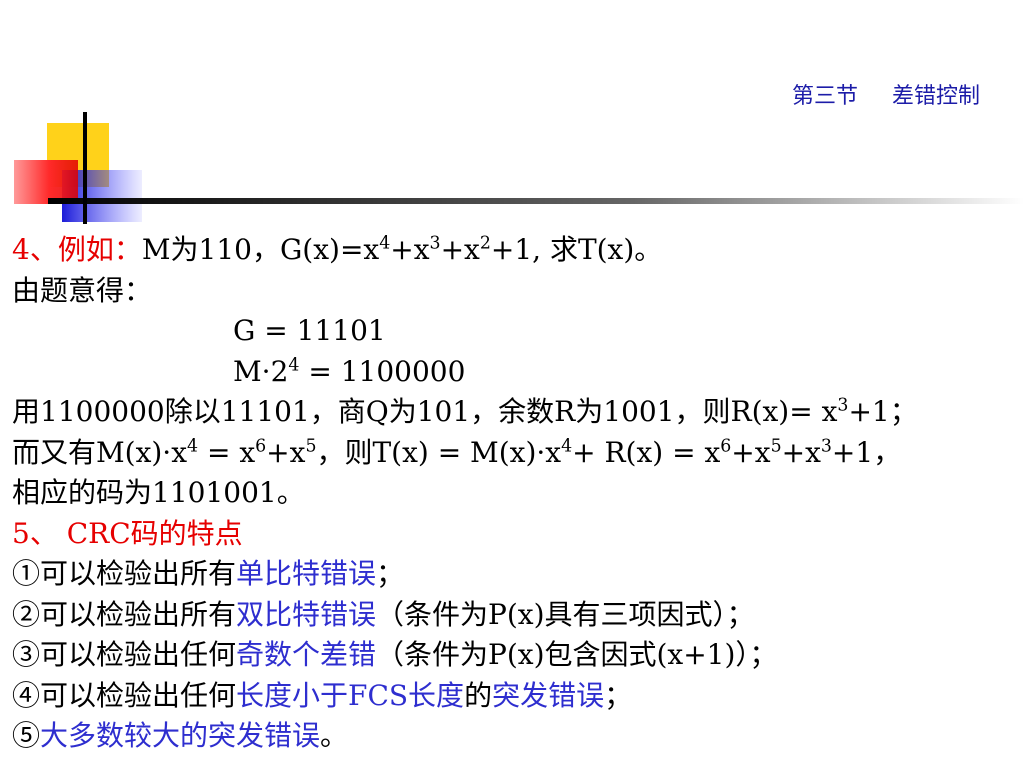 The image size is (1024, 768). Describe the element at coordinates (519, 168) in the screenshot. I see `title-decoration` at that location.